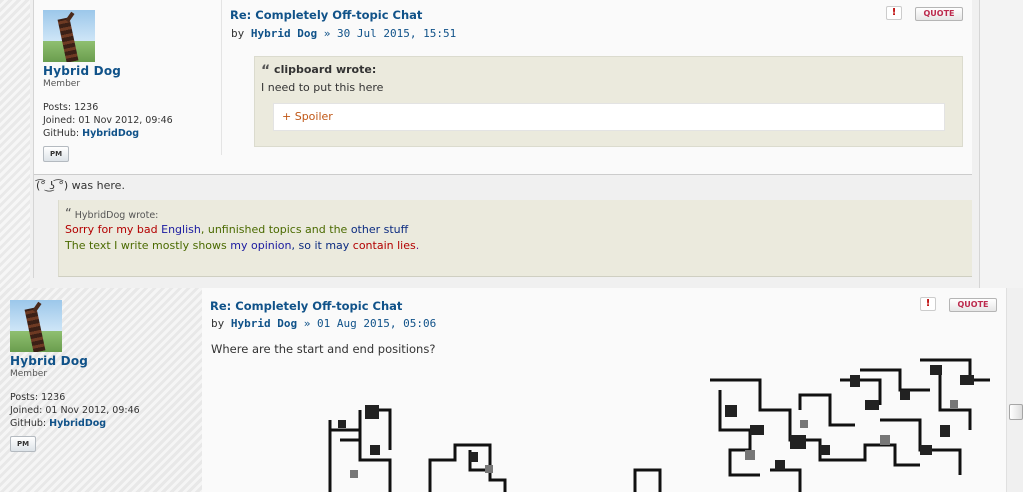 The image size is (1023, 492). What do you see at coordinates (260, 245) in the screenshot?
I see `sig-link-opinion: my opinion` at bounding box center [260, 245].